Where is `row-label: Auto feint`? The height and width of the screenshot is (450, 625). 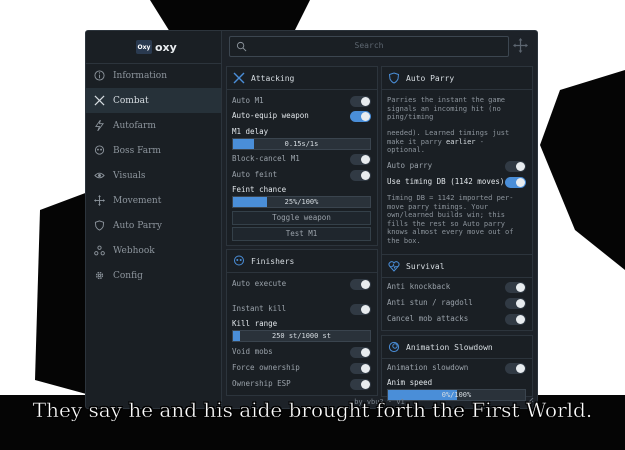 row-label: Auto feint is located at coordinates (255, 174).